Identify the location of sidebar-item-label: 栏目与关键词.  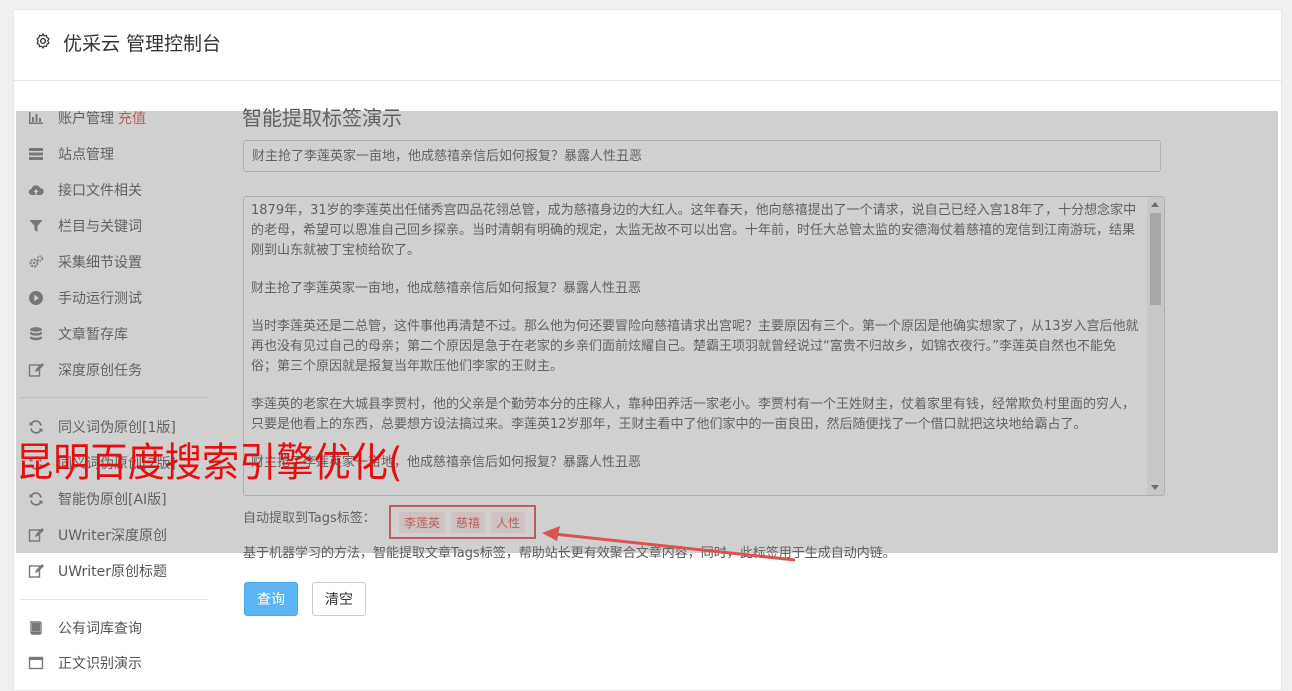
(100, 227).